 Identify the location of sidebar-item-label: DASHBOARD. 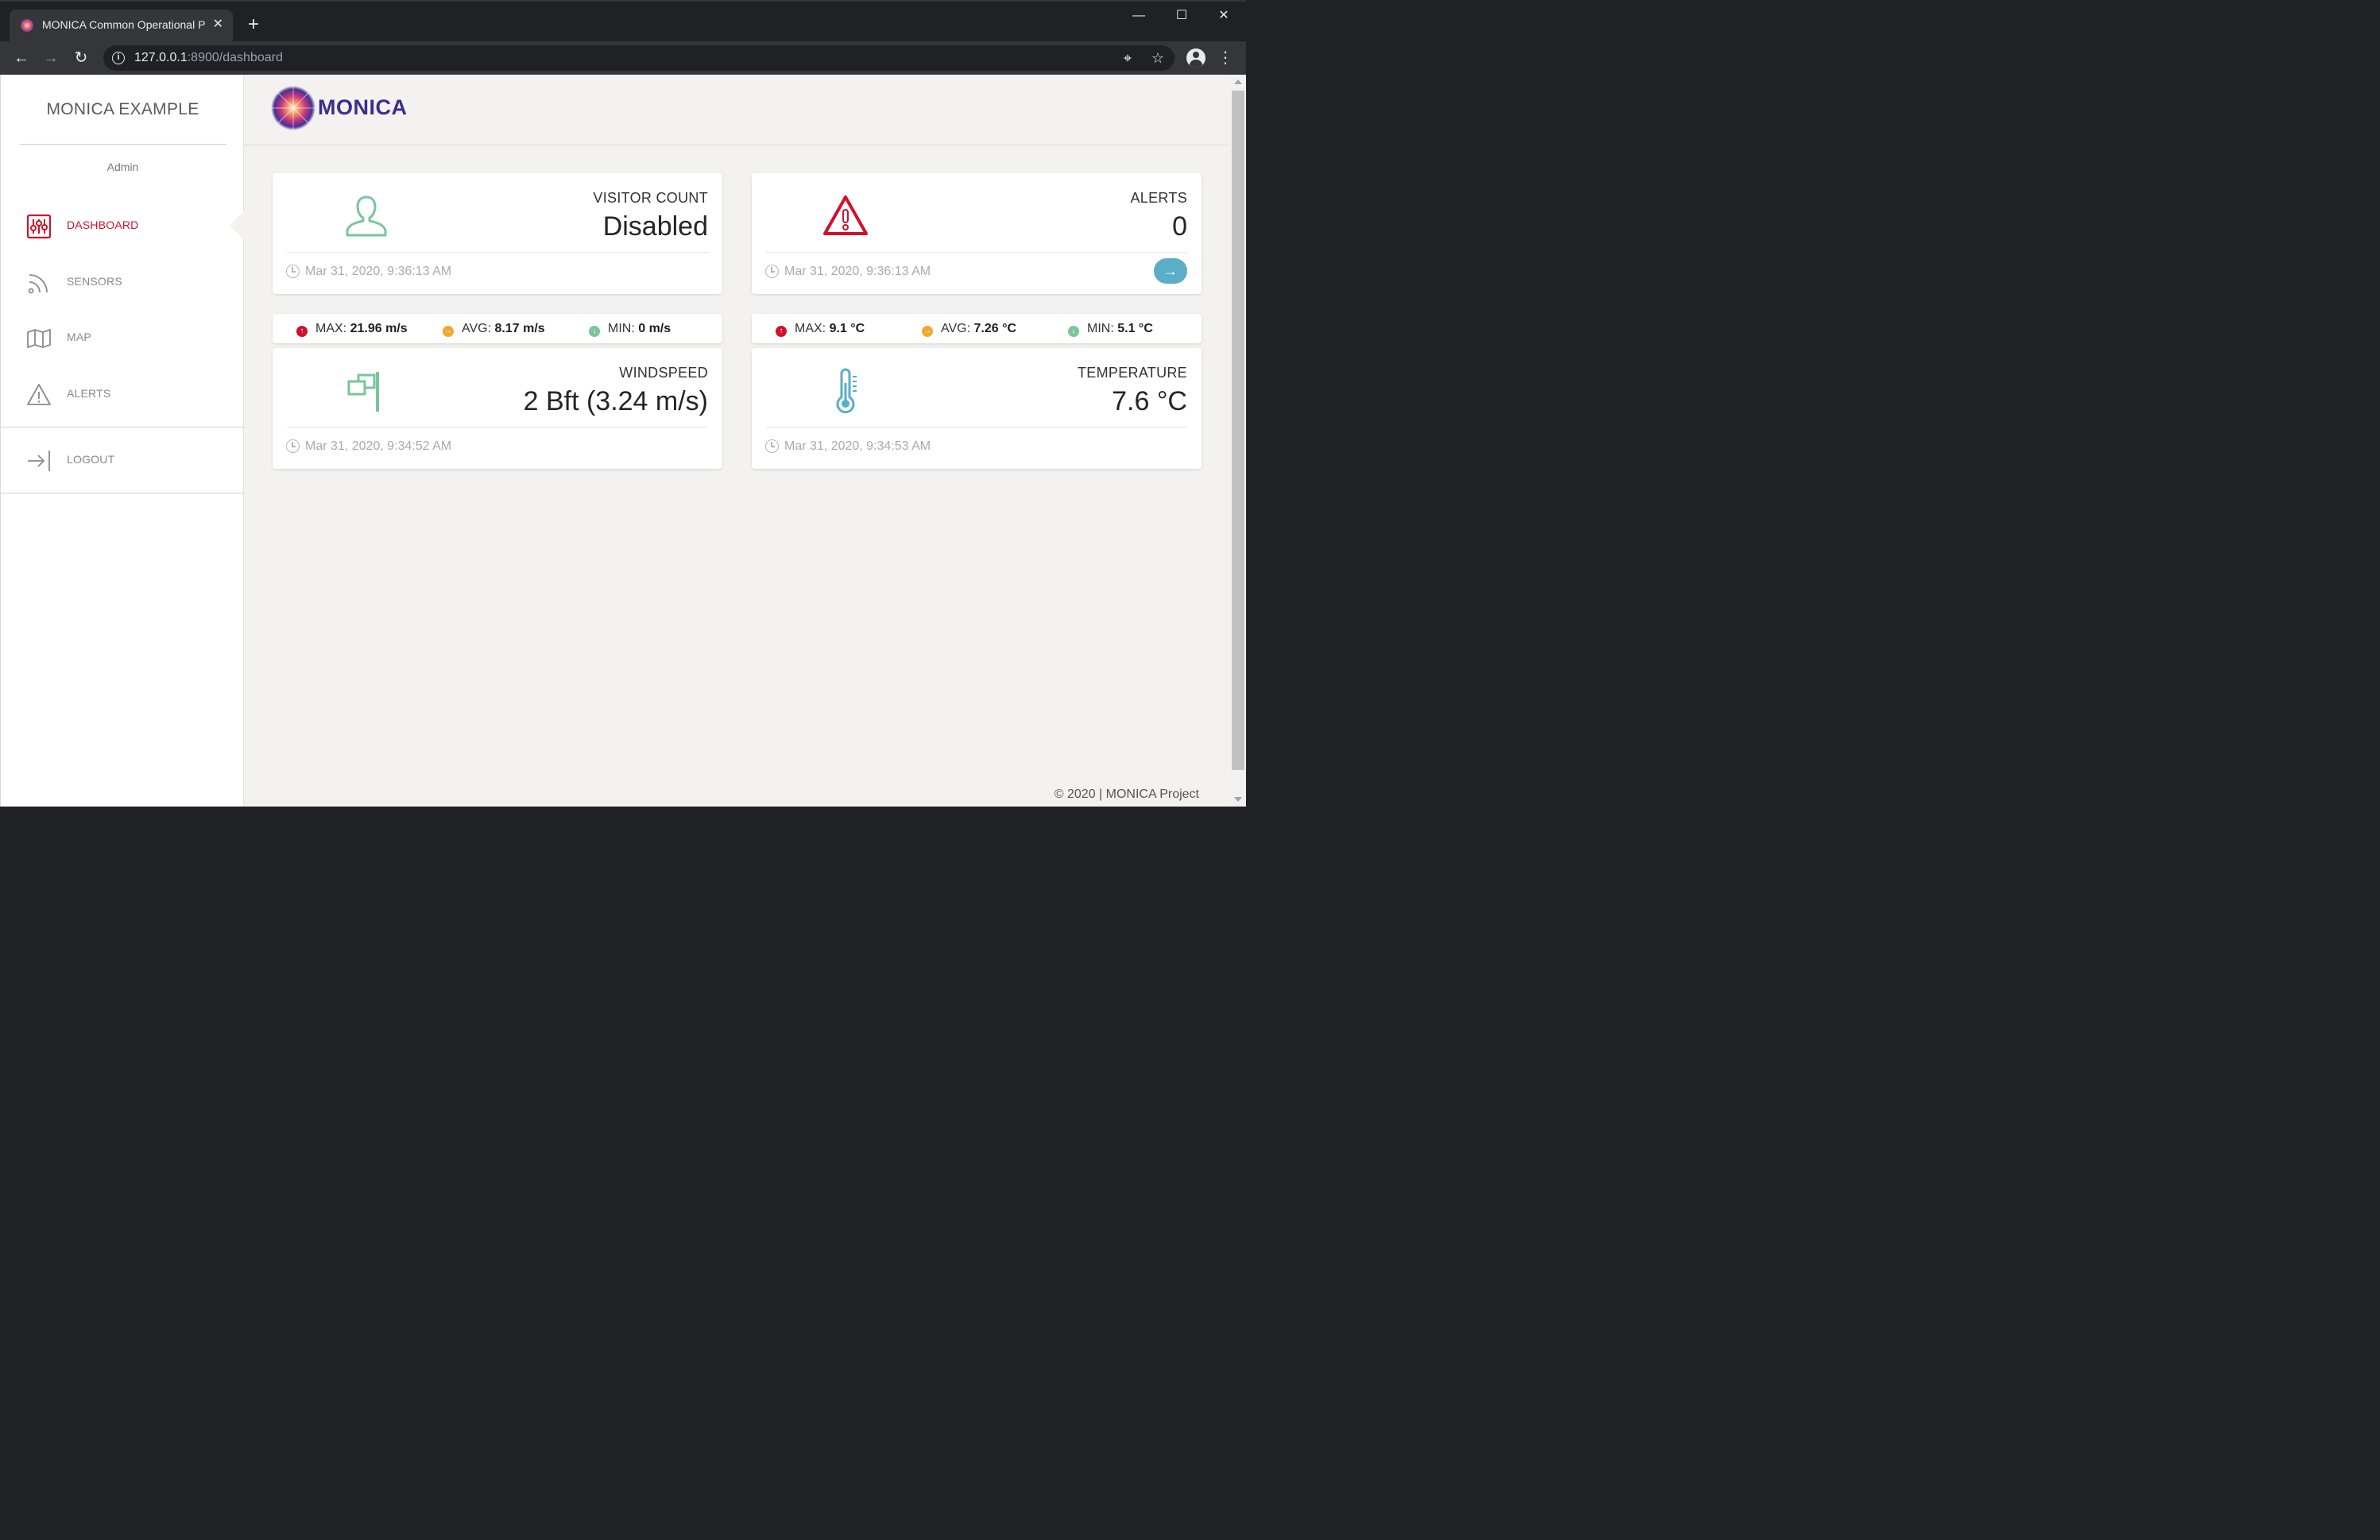
(103, 225).